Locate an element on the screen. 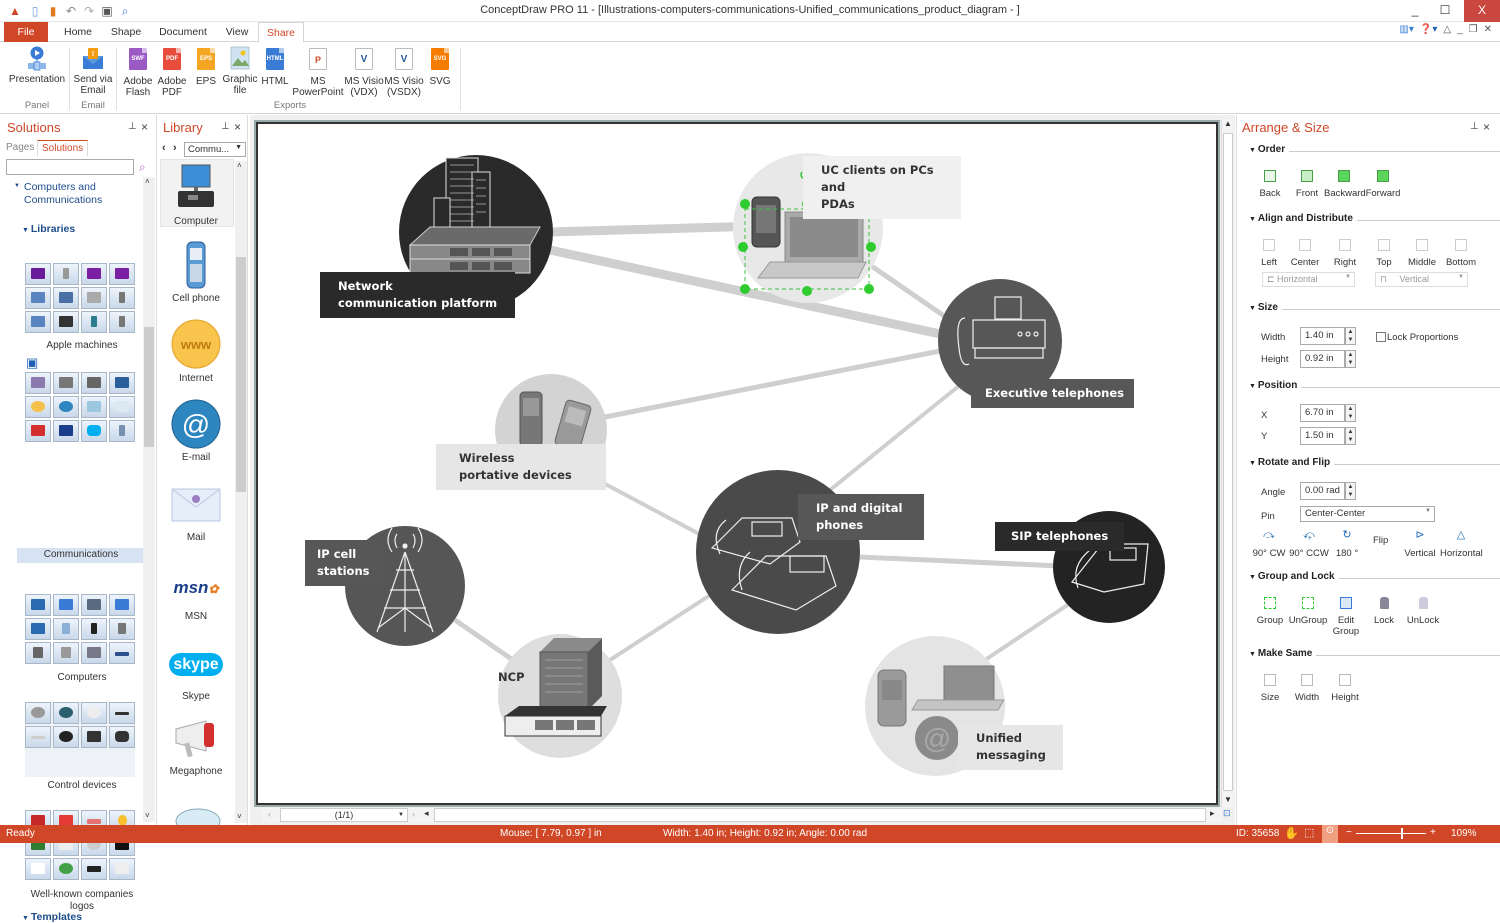 The width and height of the screenshot is (1500, 923). fit-page-icon: ⊡ is located at coordinates (1227, 813).